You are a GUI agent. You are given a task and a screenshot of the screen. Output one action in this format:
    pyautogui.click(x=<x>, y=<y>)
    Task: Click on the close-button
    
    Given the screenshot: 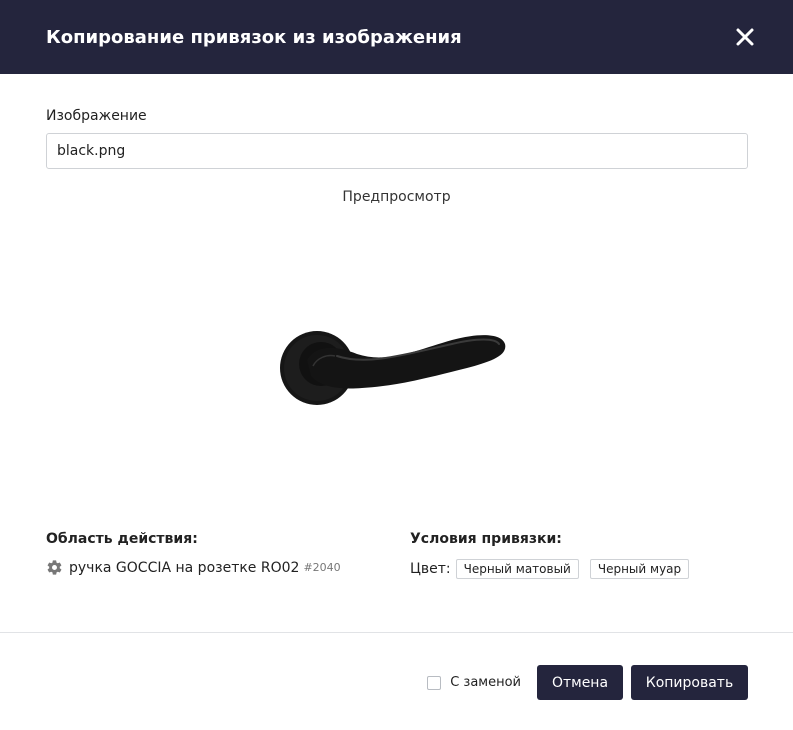 What is the action you would take?
    pyautogui.click(x=745, y=37)
    